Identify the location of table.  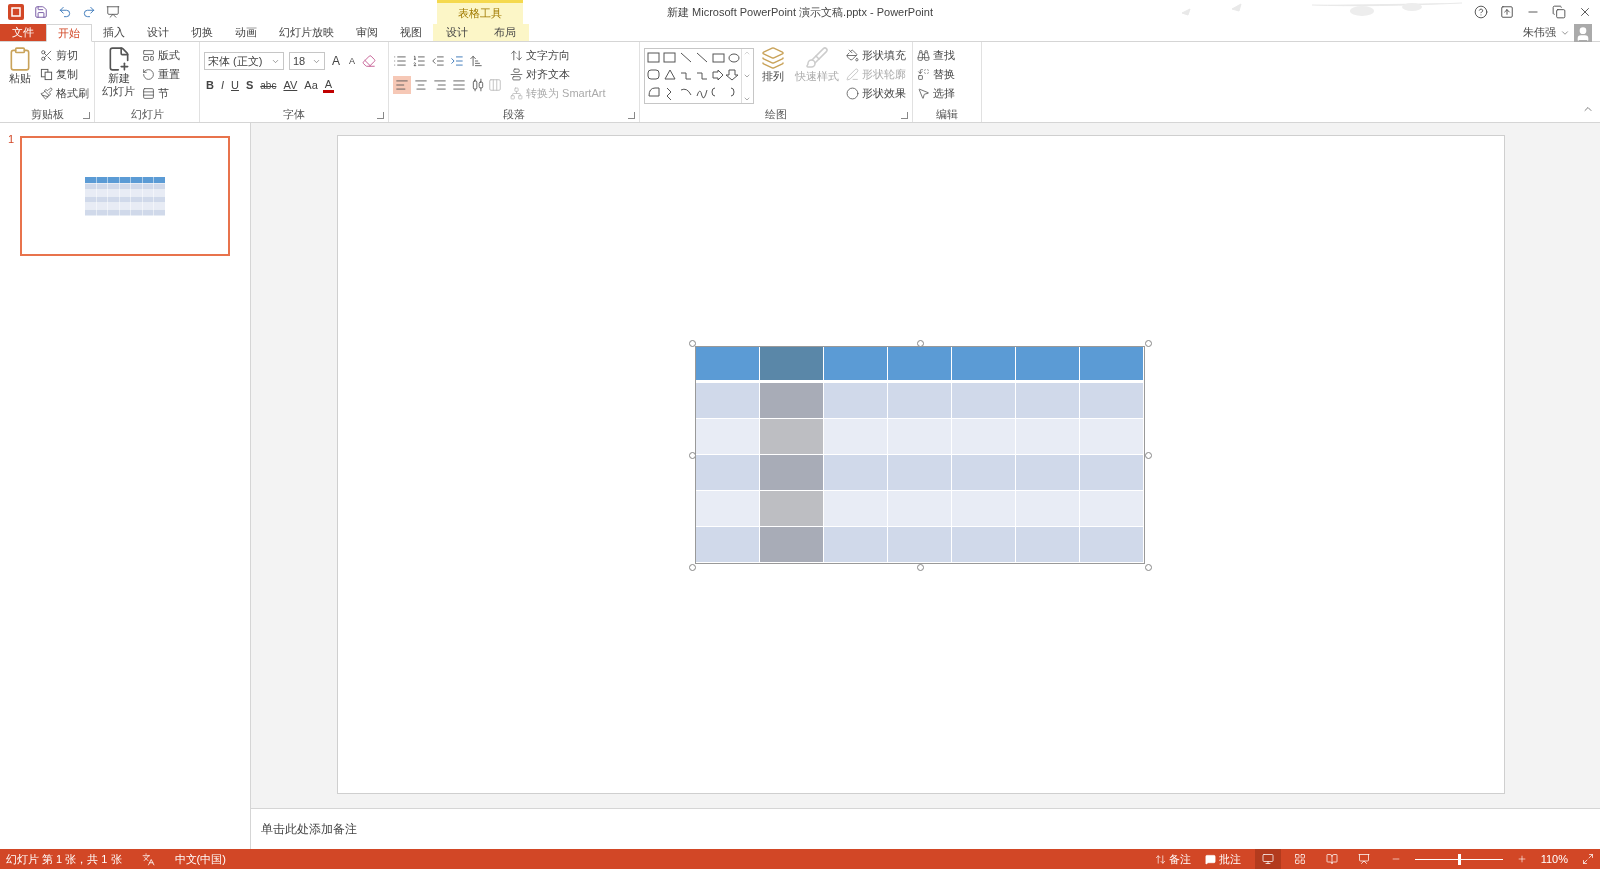
(919, 454).